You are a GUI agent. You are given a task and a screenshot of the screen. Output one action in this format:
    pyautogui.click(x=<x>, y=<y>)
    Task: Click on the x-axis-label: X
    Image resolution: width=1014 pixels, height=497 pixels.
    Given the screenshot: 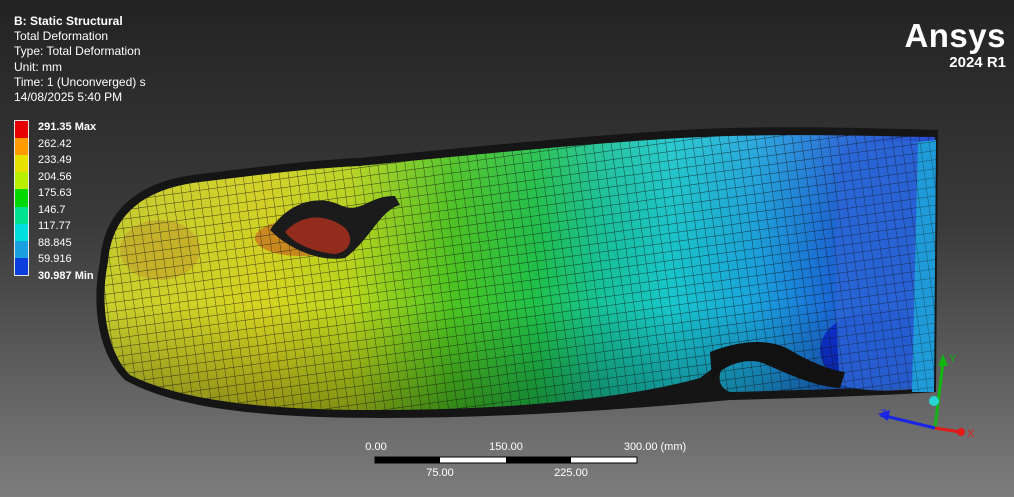 What is the action you would take?
    pyautogui.click(x=971, y=434)
    